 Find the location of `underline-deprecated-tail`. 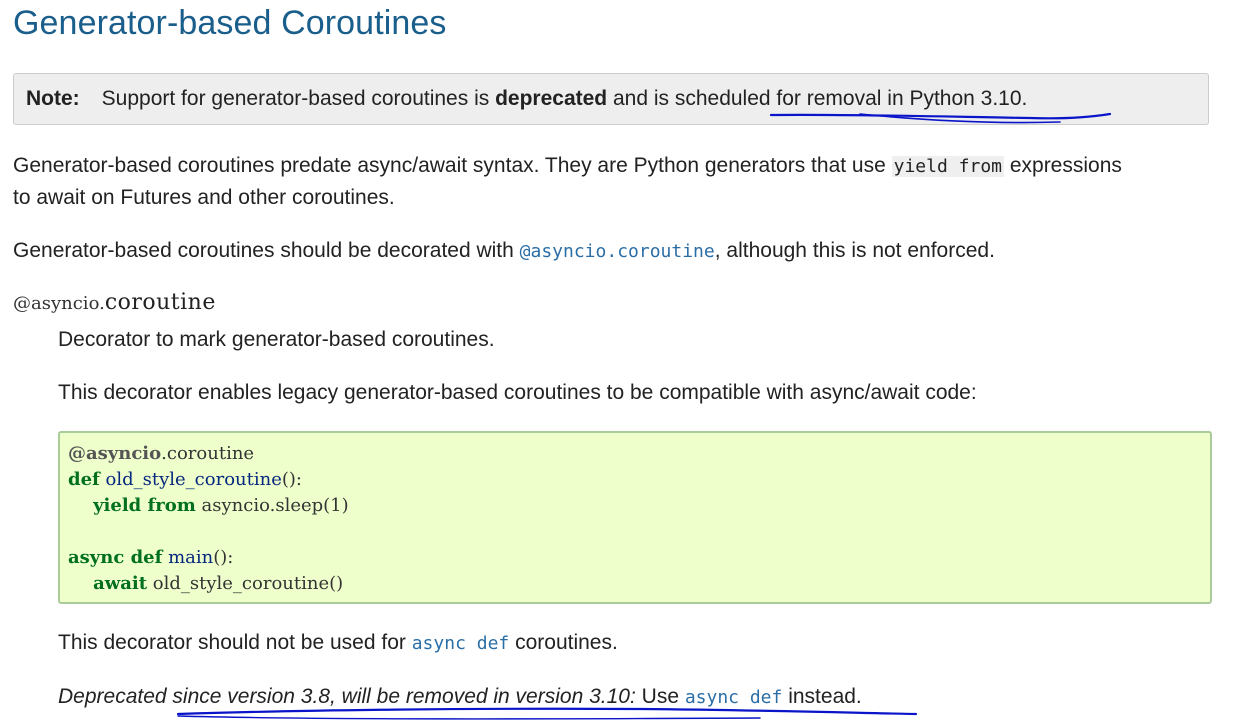

underline-deprecated-tail is located at coordinates (469, 717).